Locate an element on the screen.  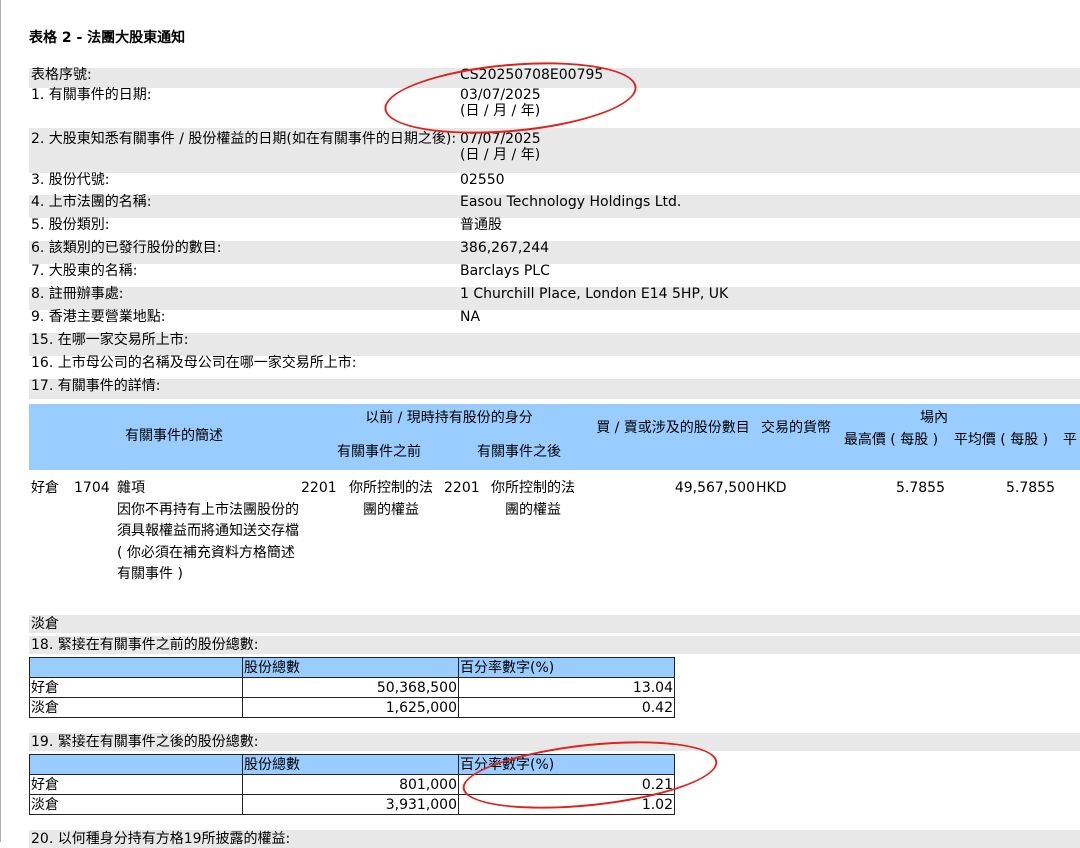
table-row: 好倉 50,368,500 13.04 is located at coordinates (352, 687).